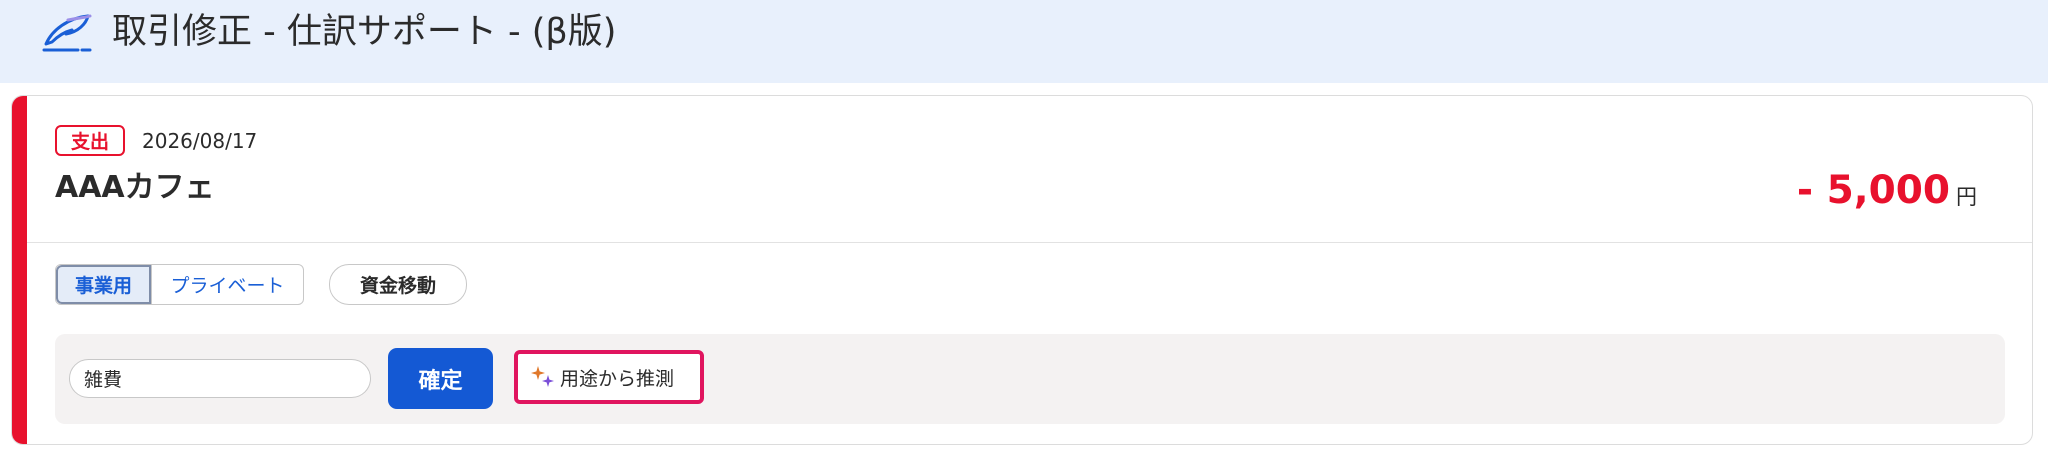 The image size is (2048, 459). What do you see at coordinates (617, 378) in the screenshot?
I see `infer-button-label: 用途から推測` at bounding box center [617, 378].